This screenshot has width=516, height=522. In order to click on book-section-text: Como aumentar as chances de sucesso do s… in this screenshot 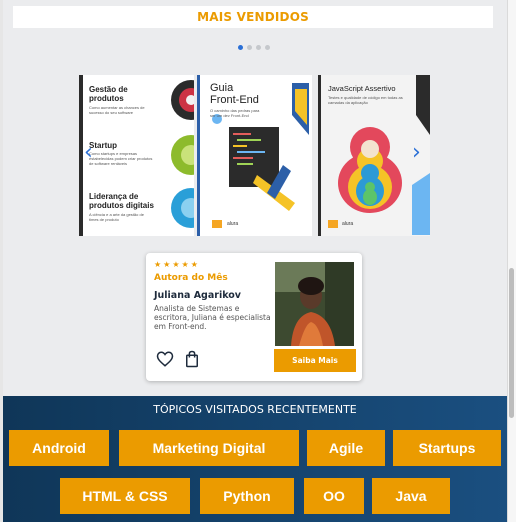, I will do `click(117, 110)`.